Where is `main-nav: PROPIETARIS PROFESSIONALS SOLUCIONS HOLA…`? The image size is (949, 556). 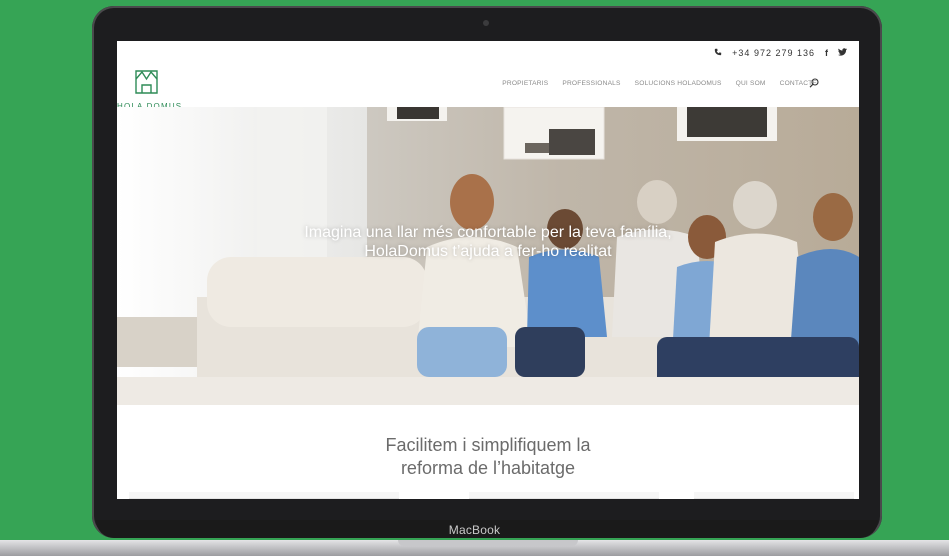
main-nav: PROPIETARIS PROFESSIONALS SOLUCIONS HOLA… is located at coordinates (659, 83).